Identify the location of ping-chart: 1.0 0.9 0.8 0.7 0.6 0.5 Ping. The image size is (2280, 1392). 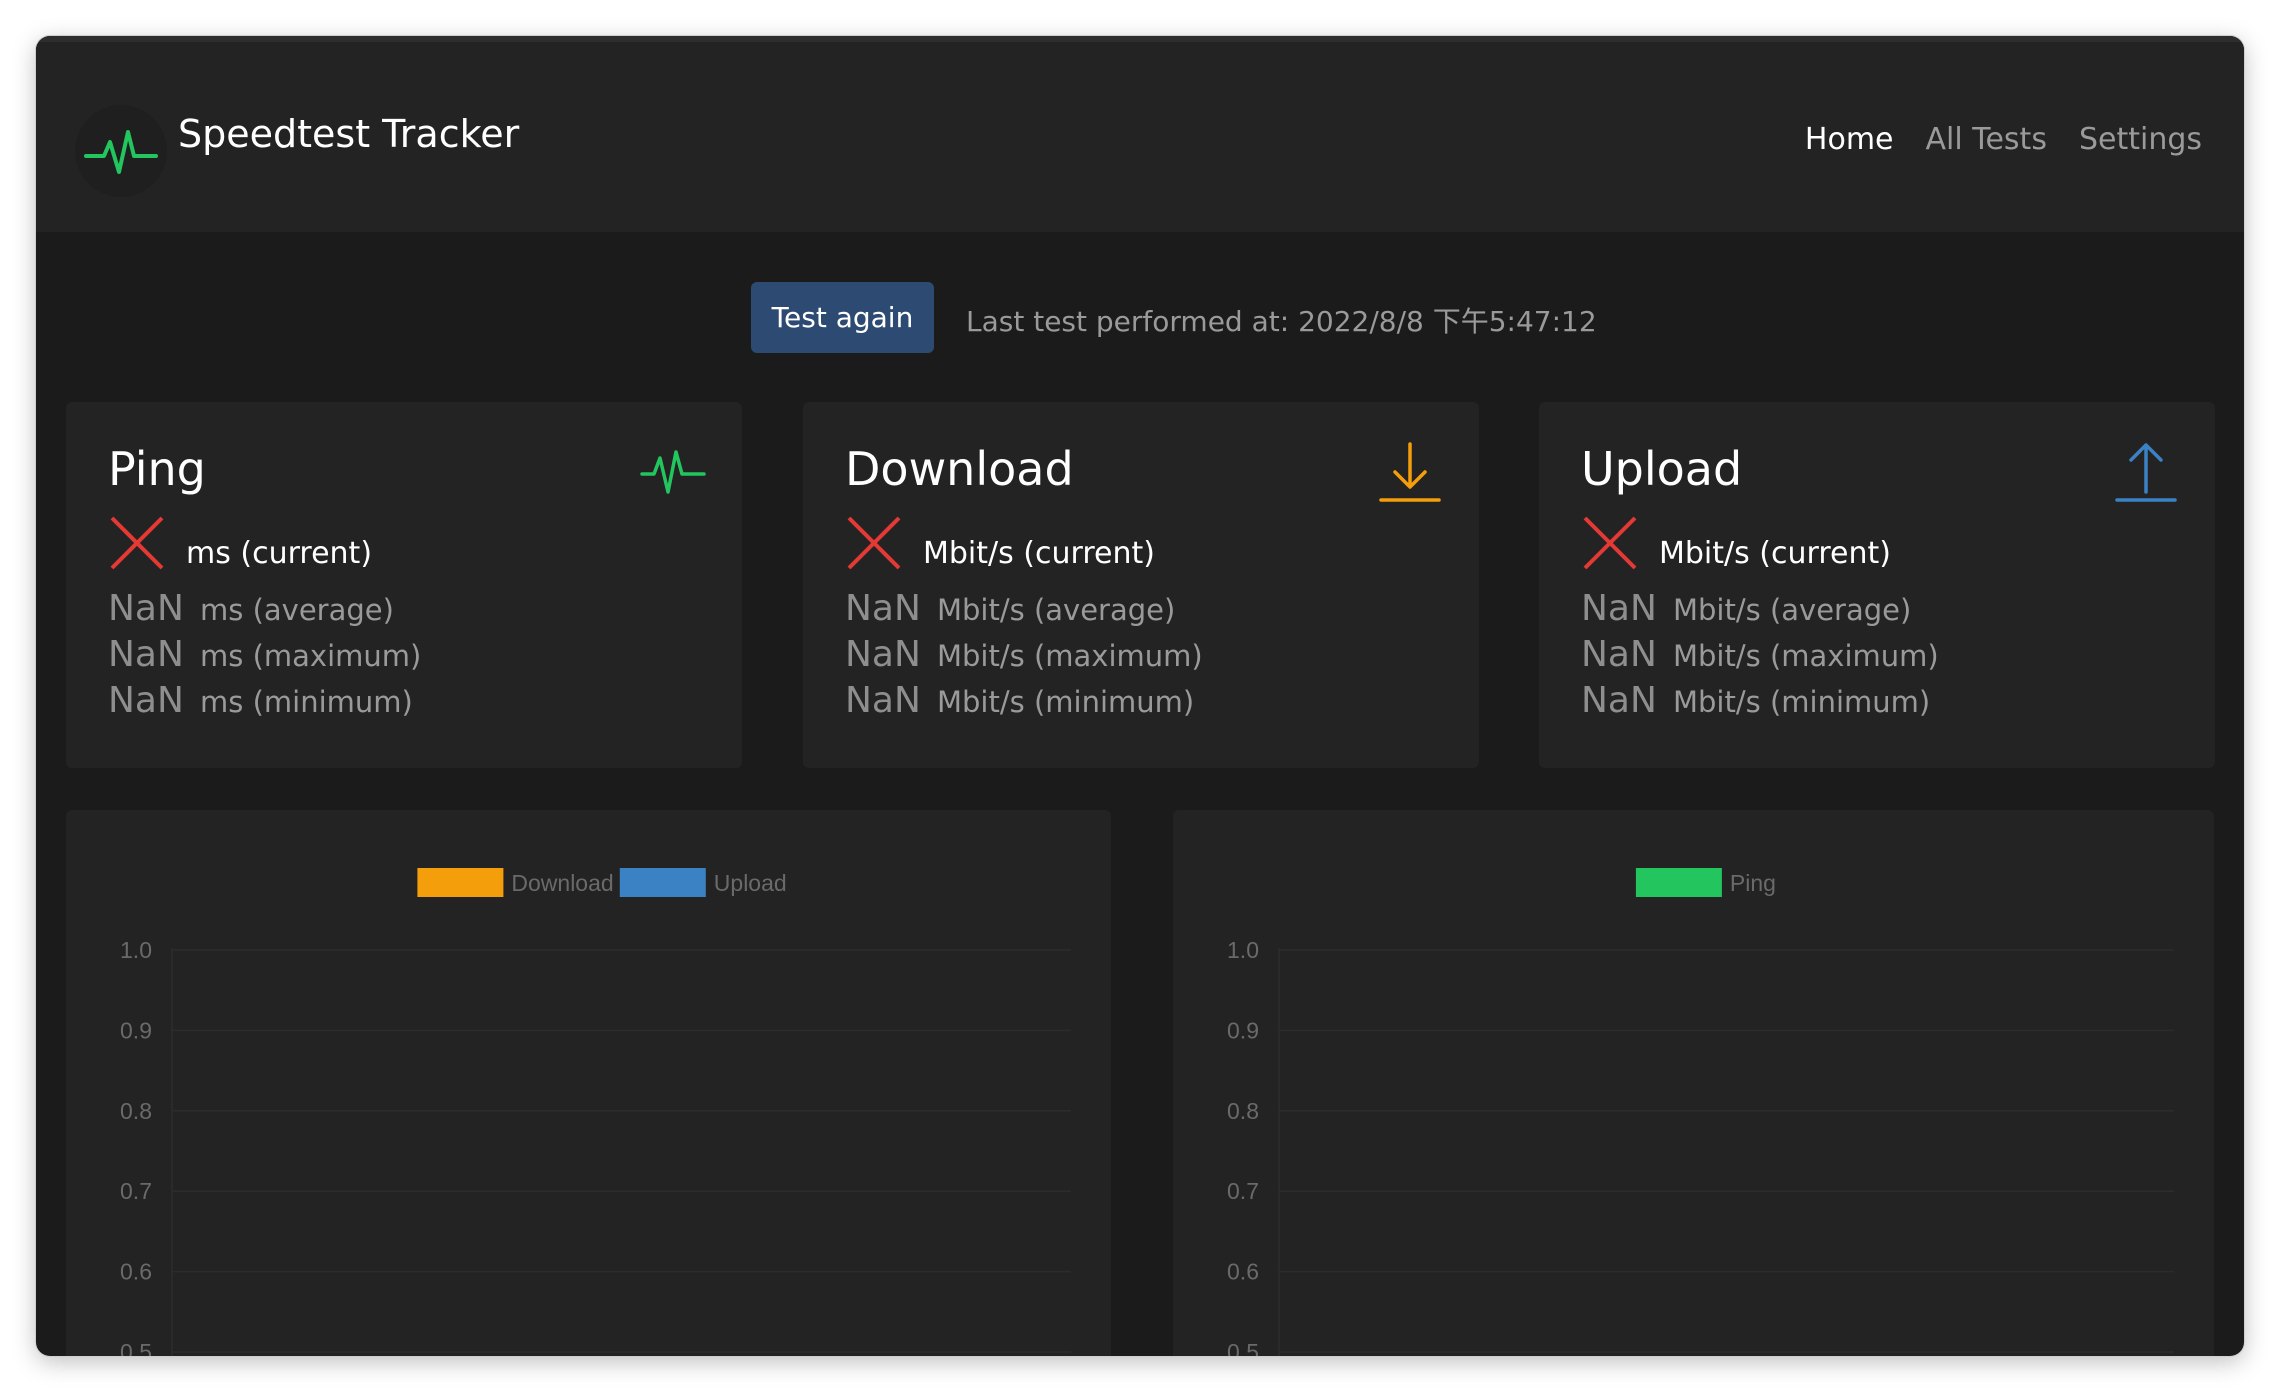
(1700, 1112).